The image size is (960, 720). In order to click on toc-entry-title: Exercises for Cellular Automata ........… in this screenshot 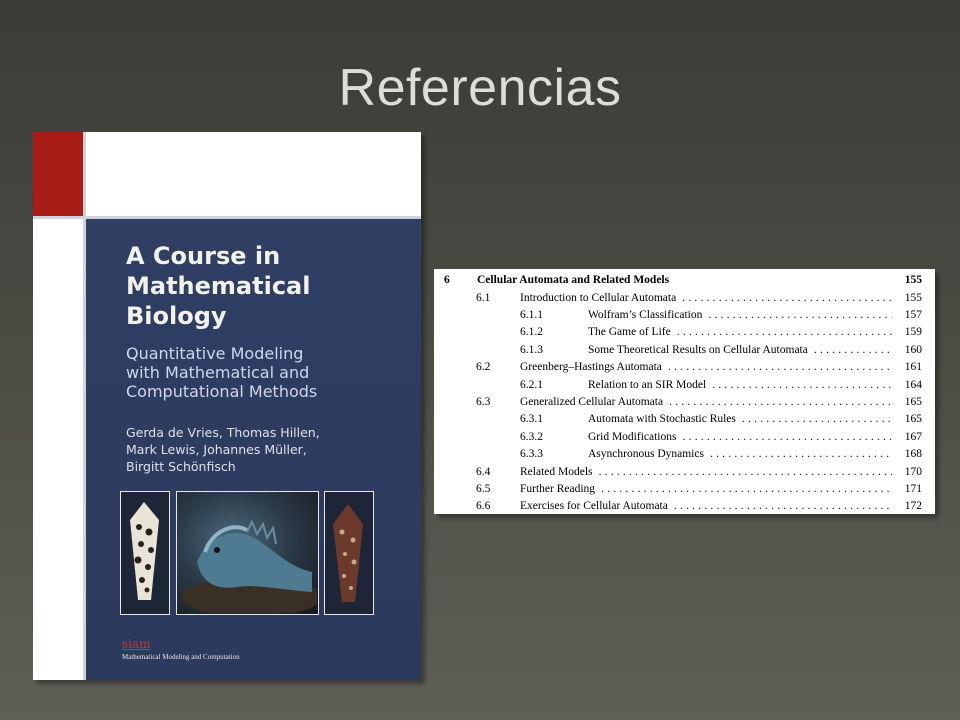, I will do `click(706, 506)`.